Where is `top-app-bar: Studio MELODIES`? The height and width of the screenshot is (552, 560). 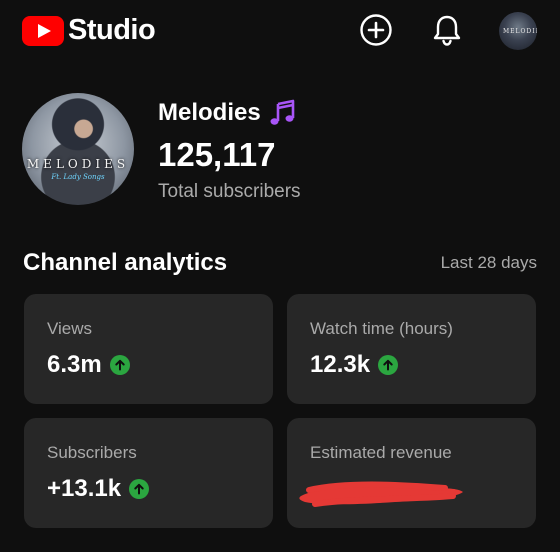
top-app-bar: Studio MELODIES is located at coordinates (280, 31).